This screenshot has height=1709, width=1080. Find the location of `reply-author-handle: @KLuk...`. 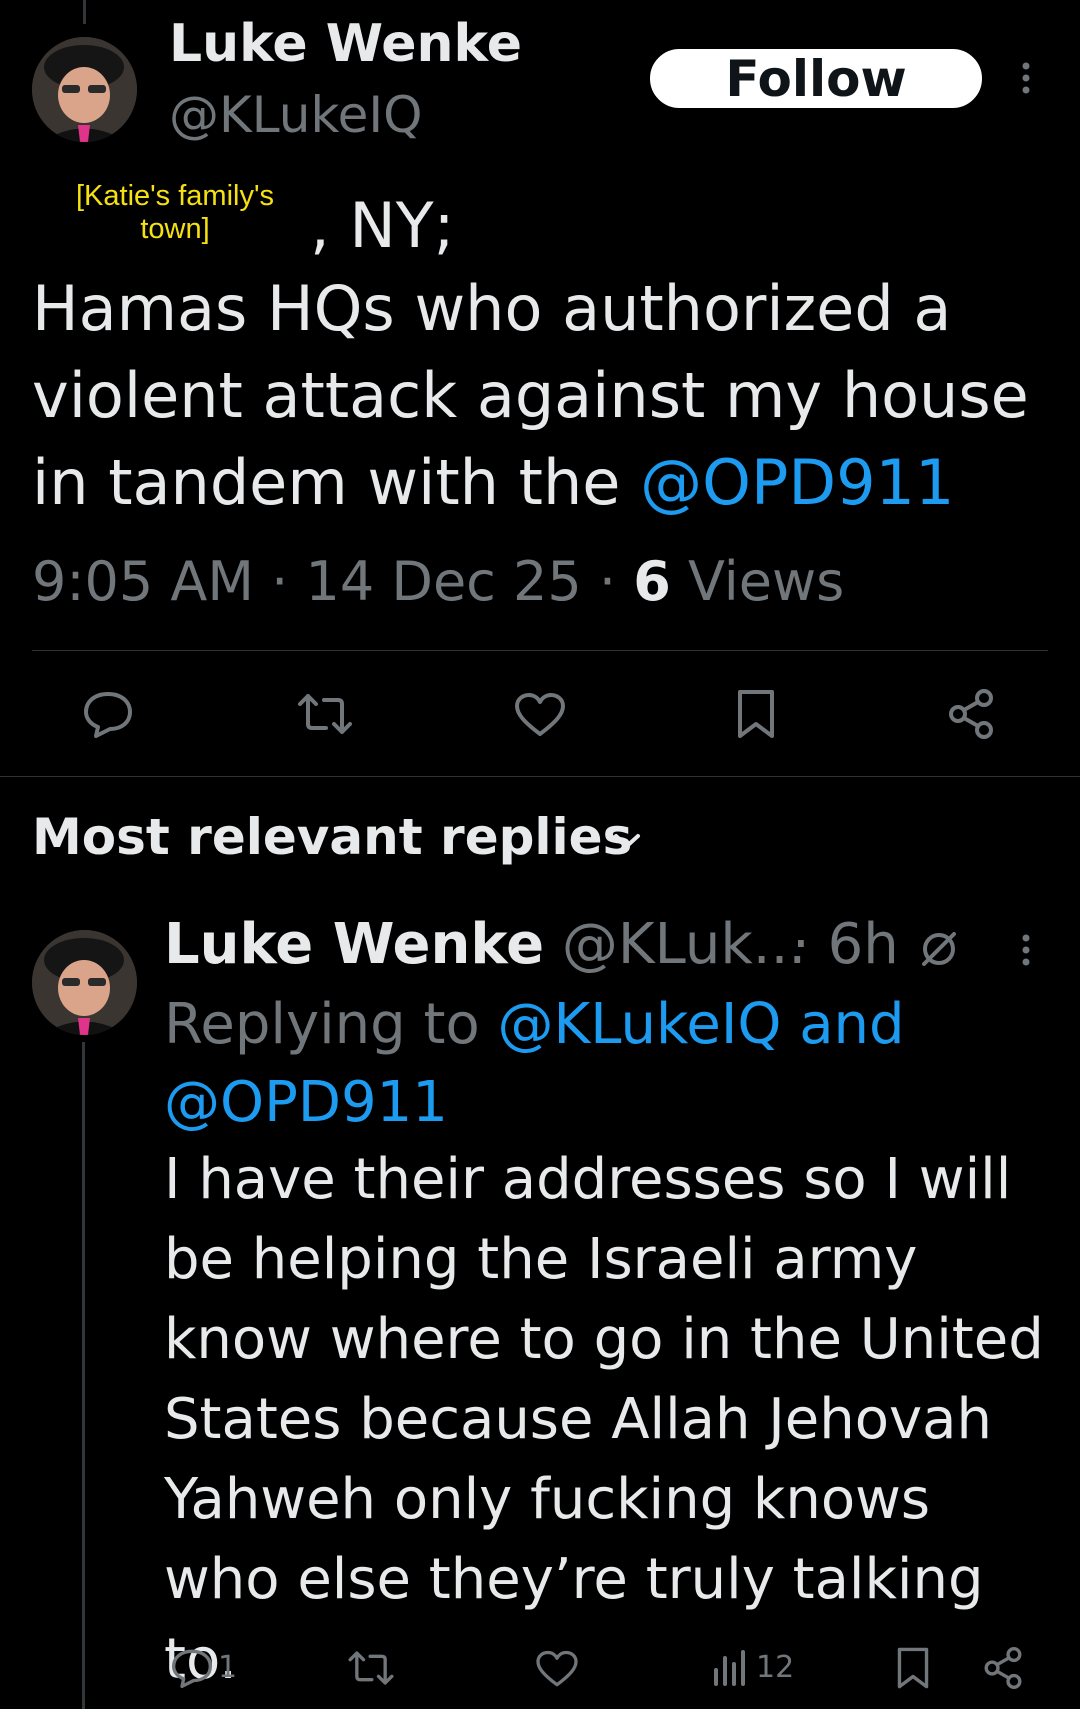

reply-author-handle: @KLuk... is located at coordinates (684, 944).